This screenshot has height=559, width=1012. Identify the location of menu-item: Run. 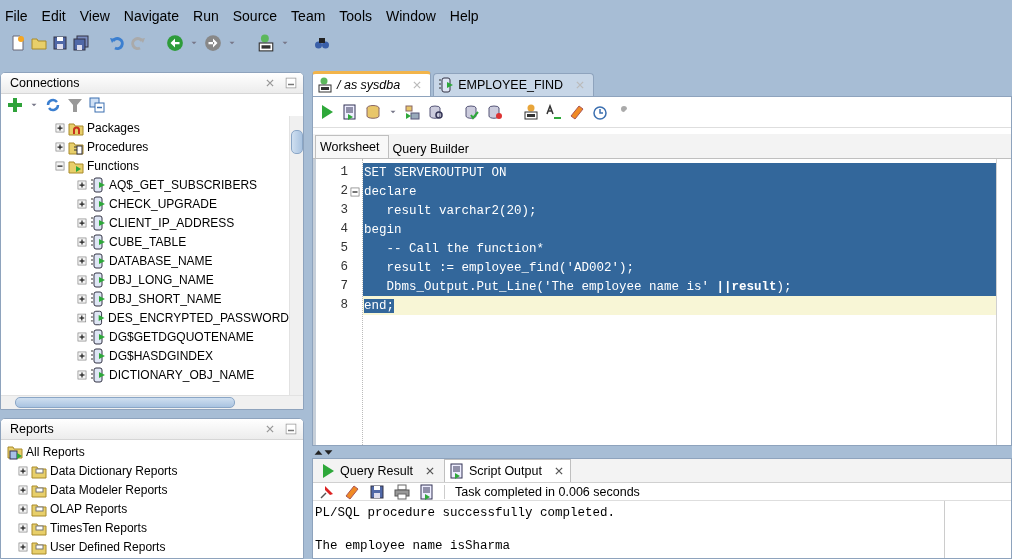
(206, 17).